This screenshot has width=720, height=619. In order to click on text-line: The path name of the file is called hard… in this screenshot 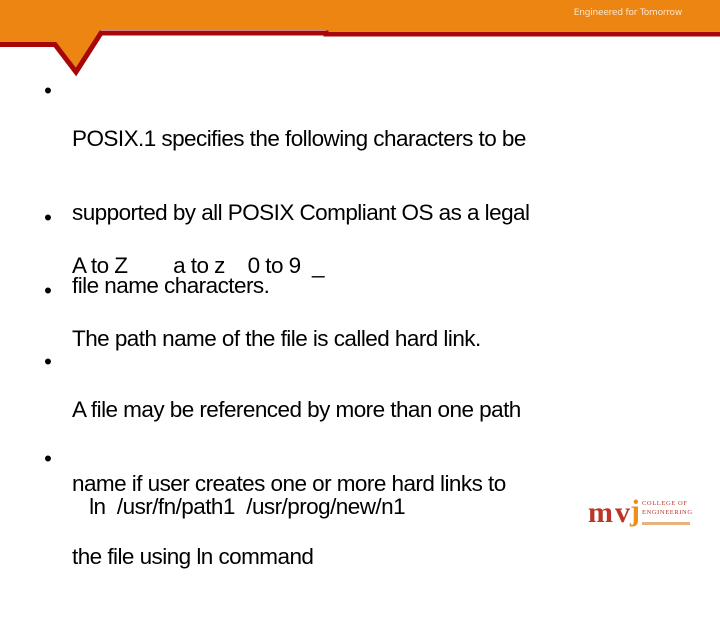, I will do `click(276, 338)`.